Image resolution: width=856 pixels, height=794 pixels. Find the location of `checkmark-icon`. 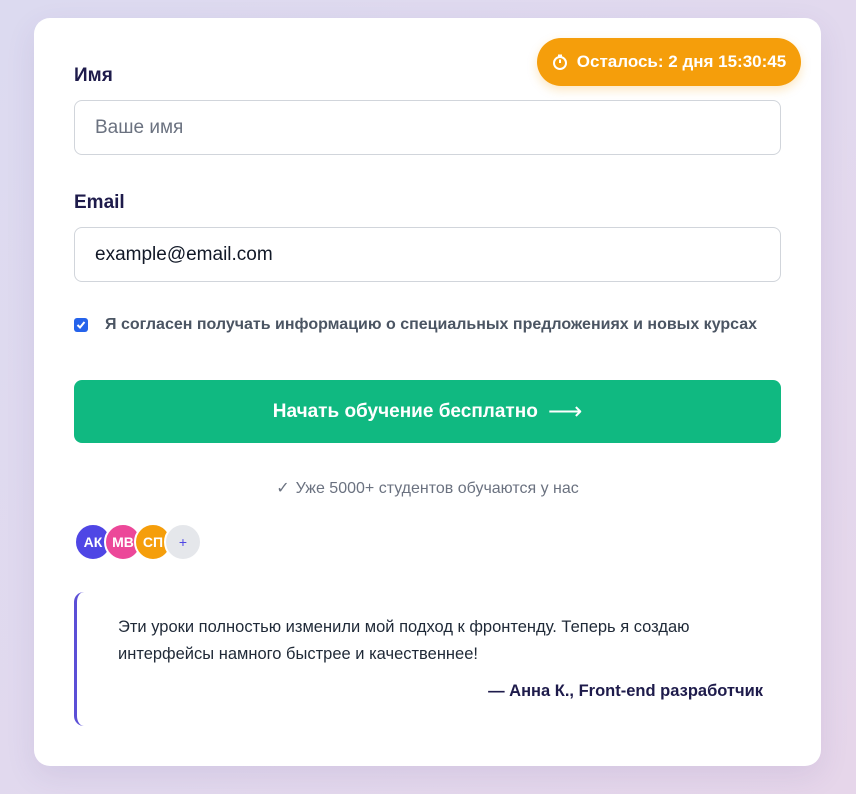

checkmark-icon is located at coordinates (81, 325).